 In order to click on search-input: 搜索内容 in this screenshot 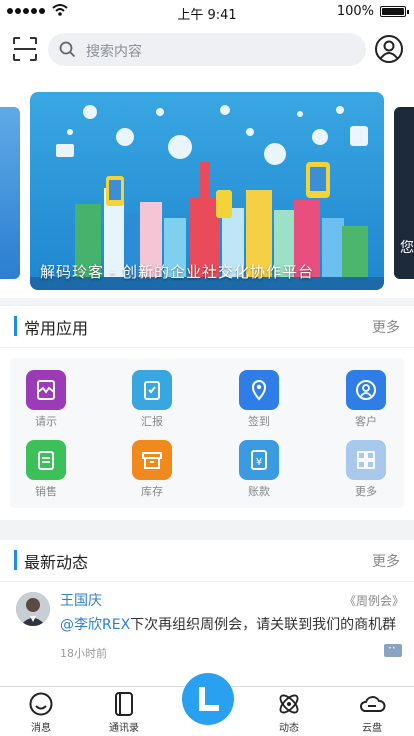, I will do `click(207, 49)`.